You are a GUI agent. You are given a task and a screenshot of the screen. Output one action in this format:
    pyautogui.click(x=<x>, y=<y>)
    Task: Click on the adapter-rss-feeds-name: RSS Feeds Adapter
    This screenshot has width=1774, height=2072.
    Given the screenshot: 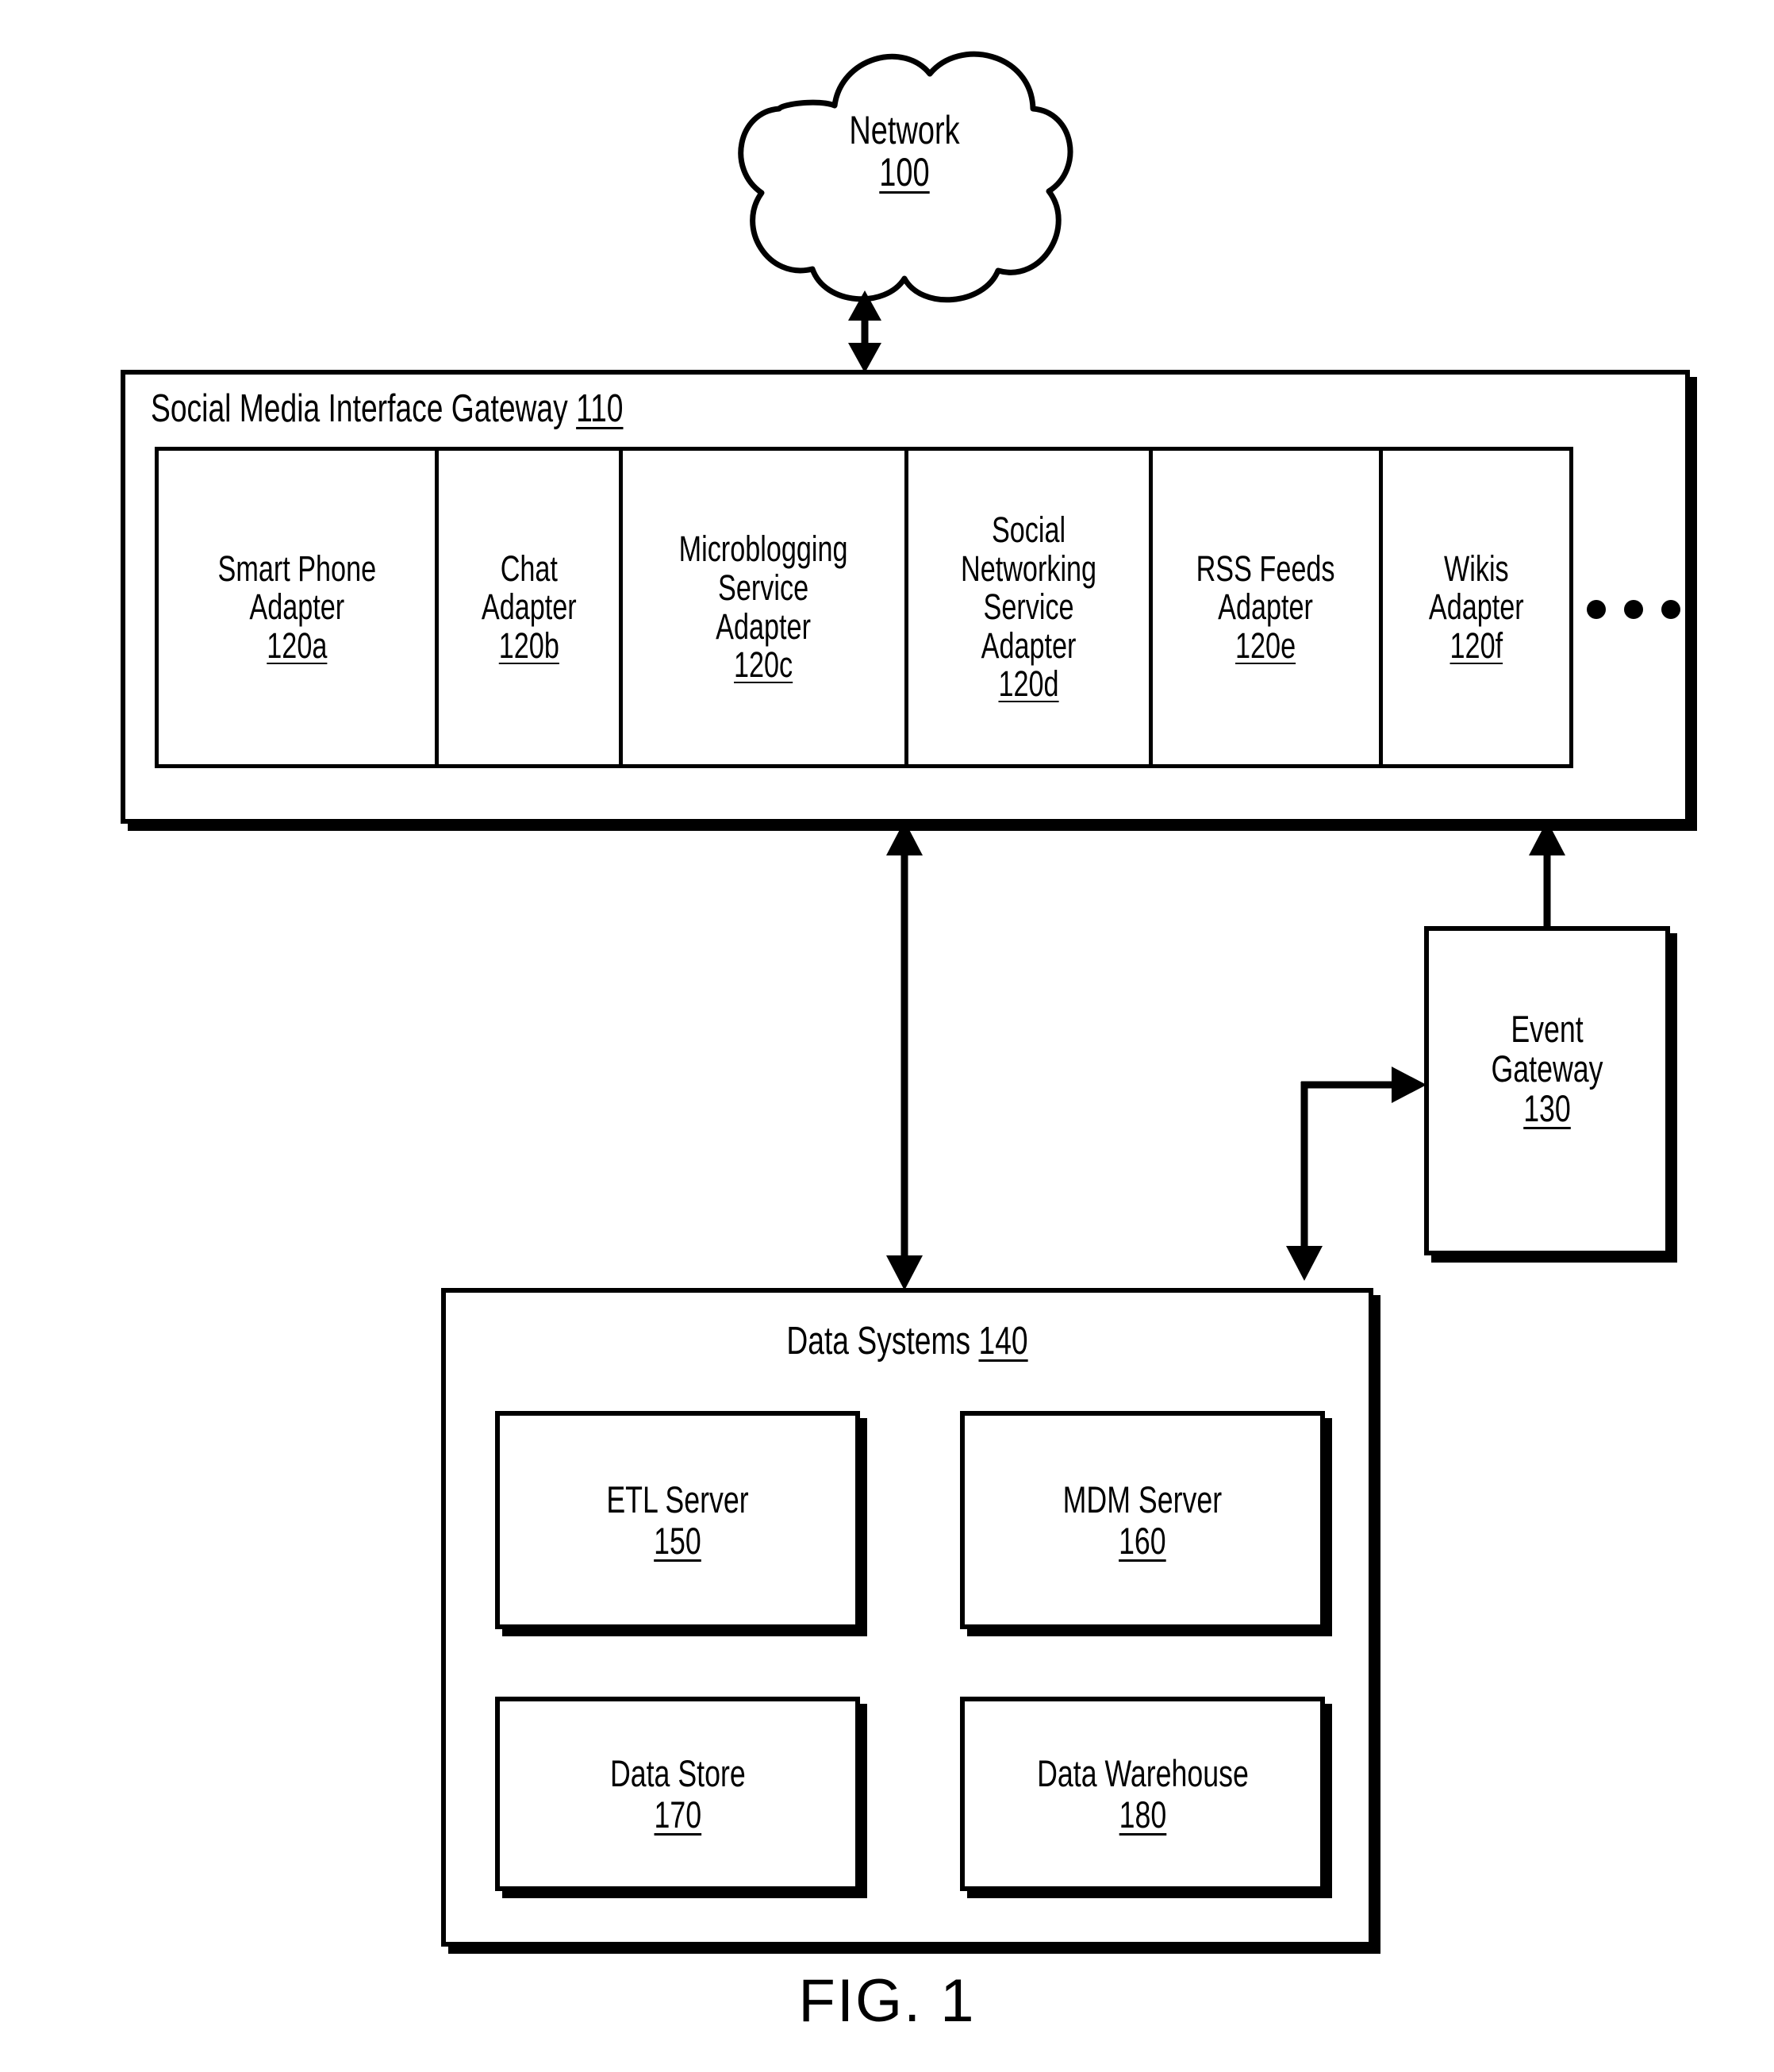 What is the action you would take?
    pyautogui.click(x=1266, y=588)
    